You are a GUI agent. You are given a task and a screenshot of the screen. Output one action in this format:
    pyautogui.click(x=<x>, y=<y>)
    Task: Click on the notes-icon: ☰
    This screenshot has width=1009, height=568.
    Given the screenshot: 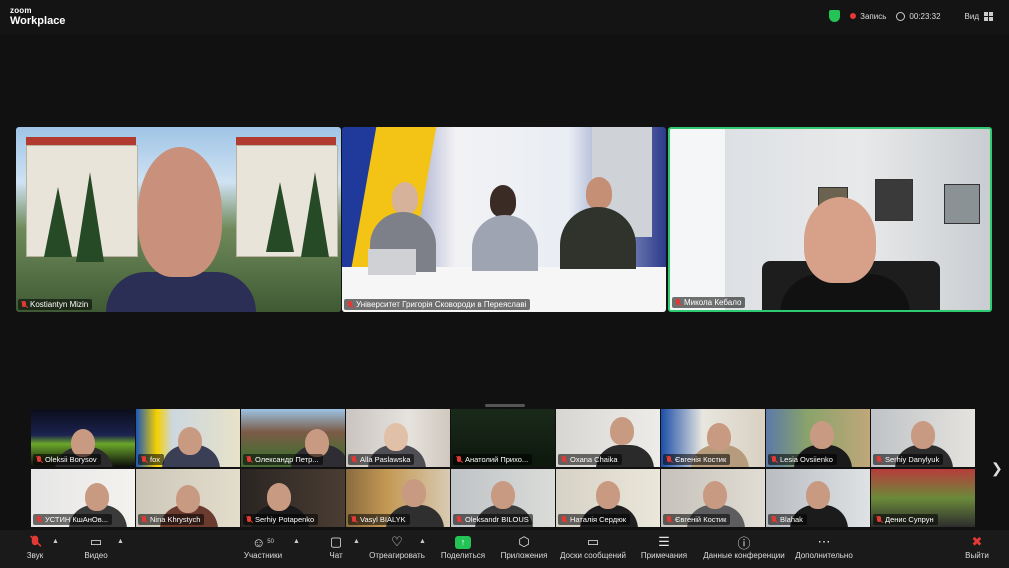 What is the action you would take?
    pyautogui.click(x=664, y=541)
    